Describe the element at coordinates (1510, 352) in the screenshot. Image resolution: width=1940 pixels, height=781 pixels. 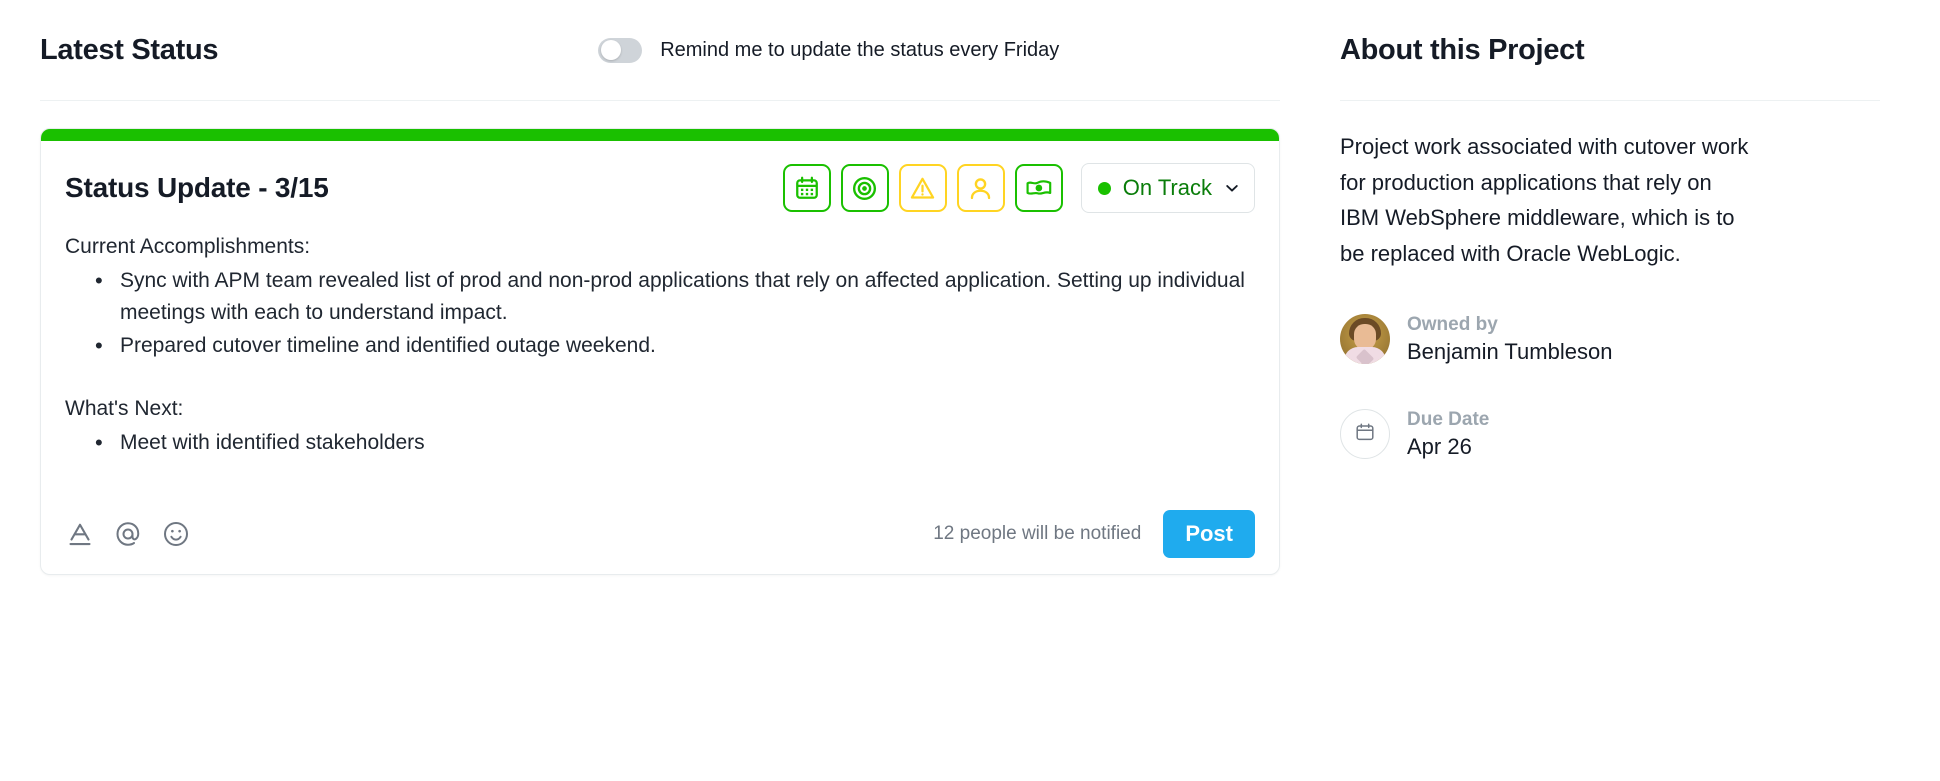
I see `owner-name: Benjamin Tumbleson` at that location.